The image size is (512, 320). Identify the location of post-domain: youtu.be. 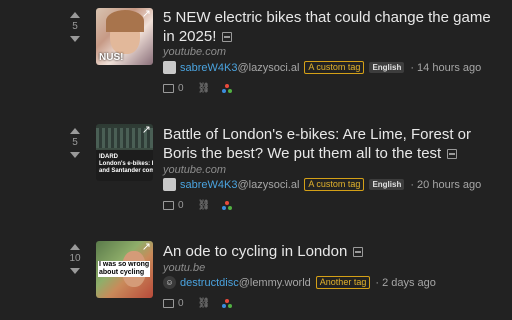
(184, 268).